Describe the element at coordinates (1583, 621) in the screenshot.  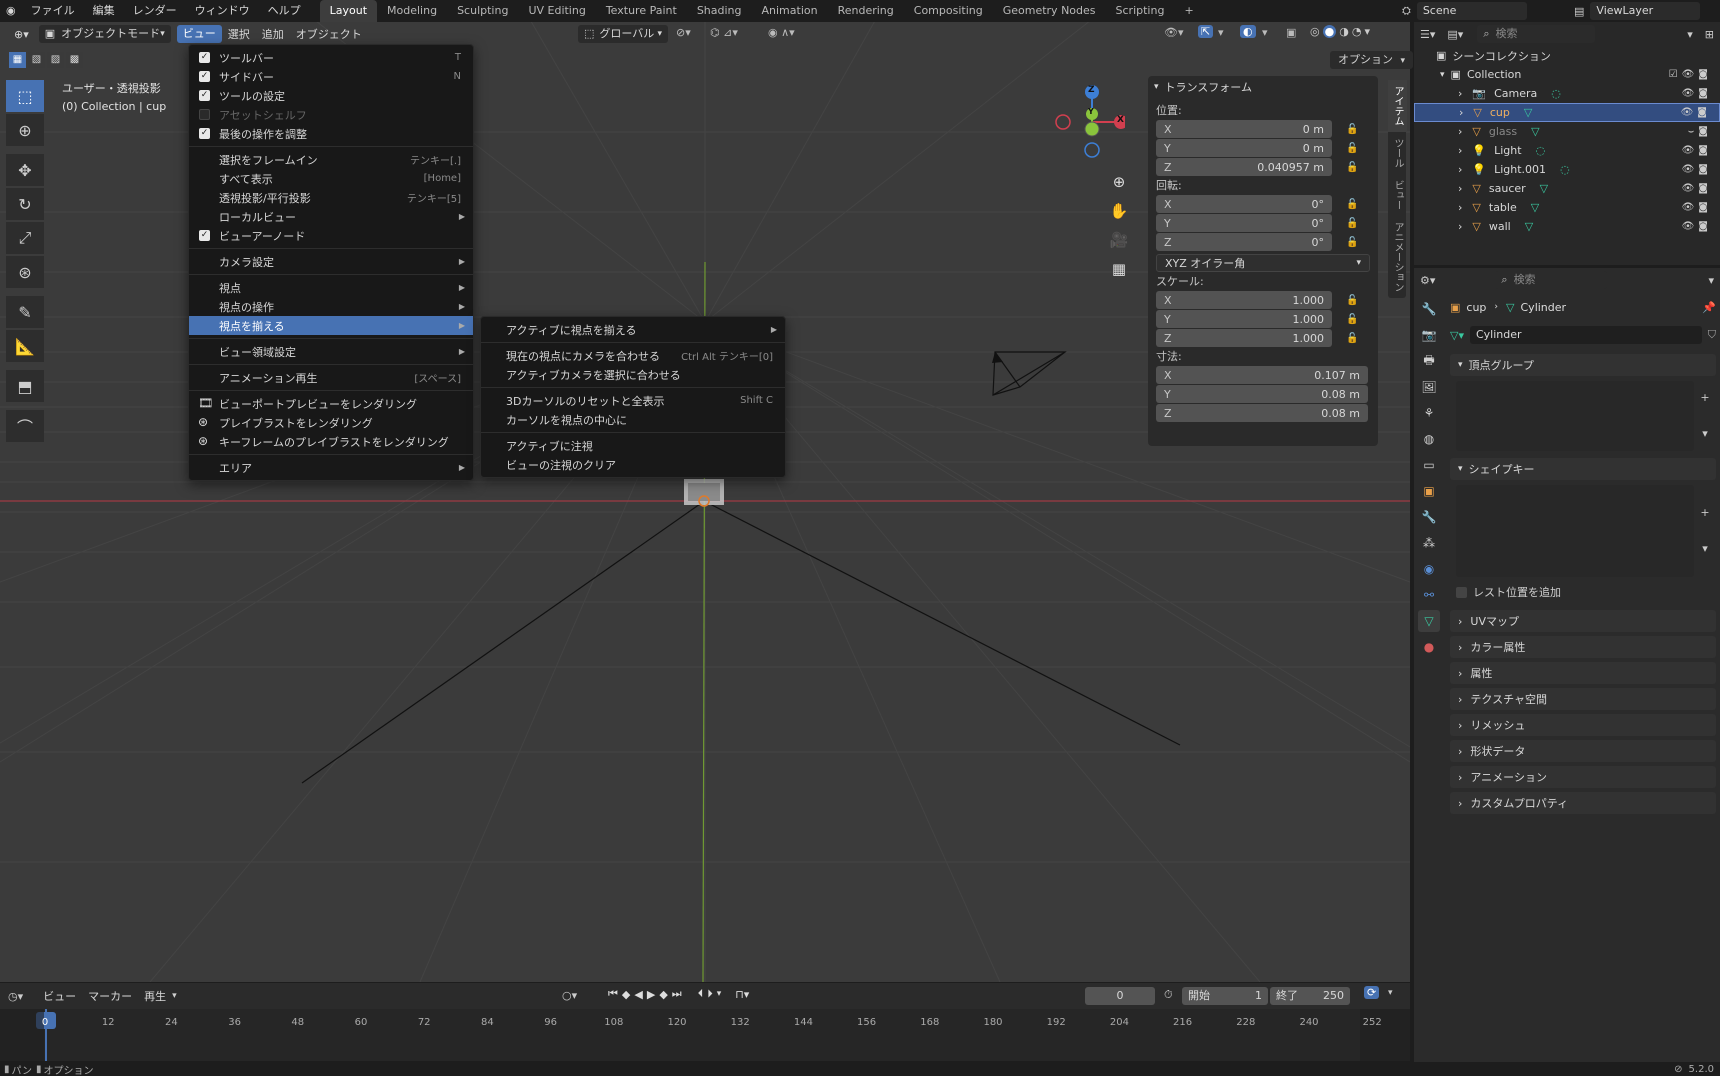
I see `collapsed-panel-header: › UVマップ` at that location.